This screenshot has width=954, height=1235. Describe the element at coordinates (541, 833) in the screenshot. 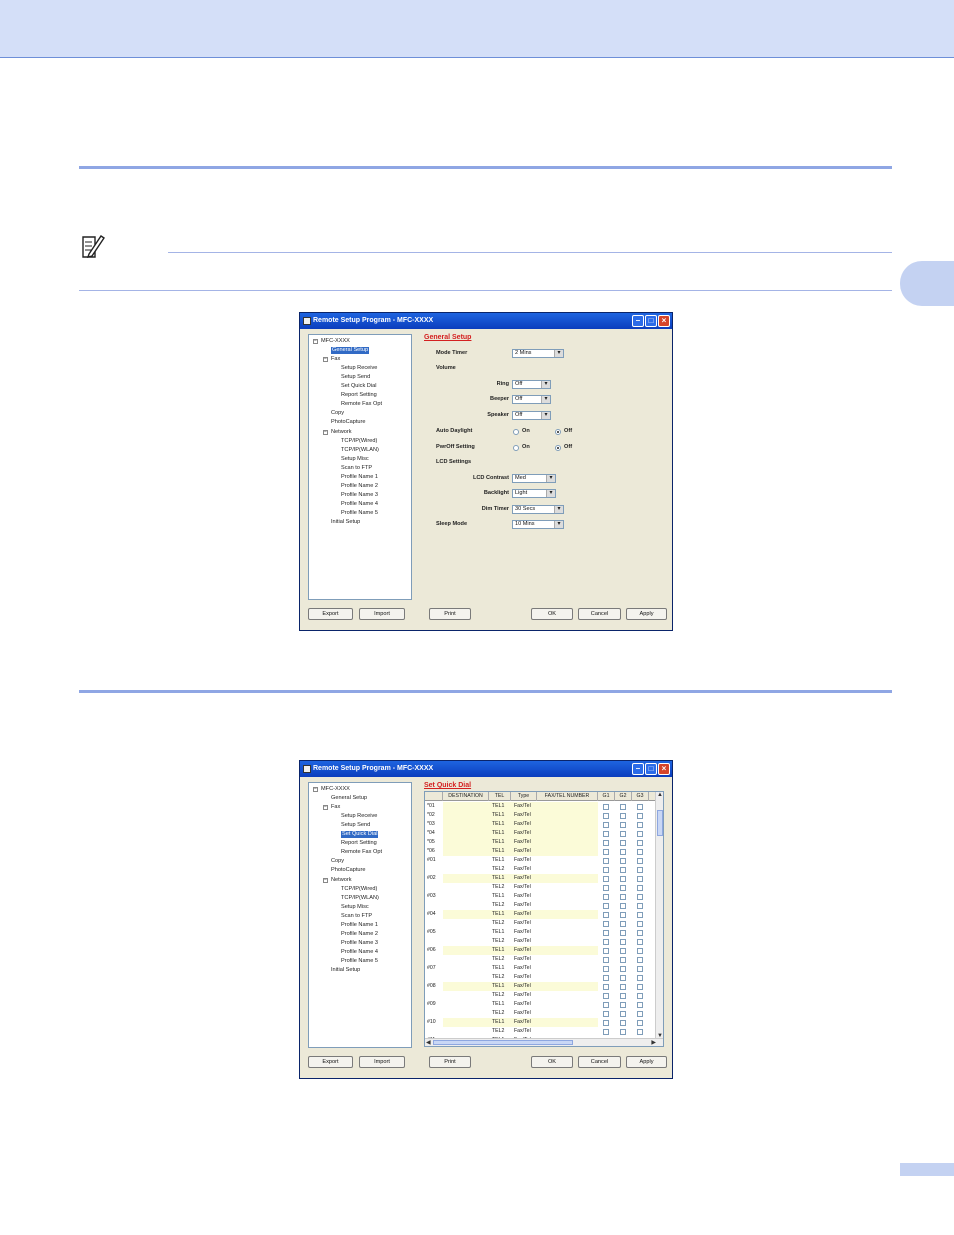

I see `table-row: *04 TEL1 Fax/Tel` at that location.